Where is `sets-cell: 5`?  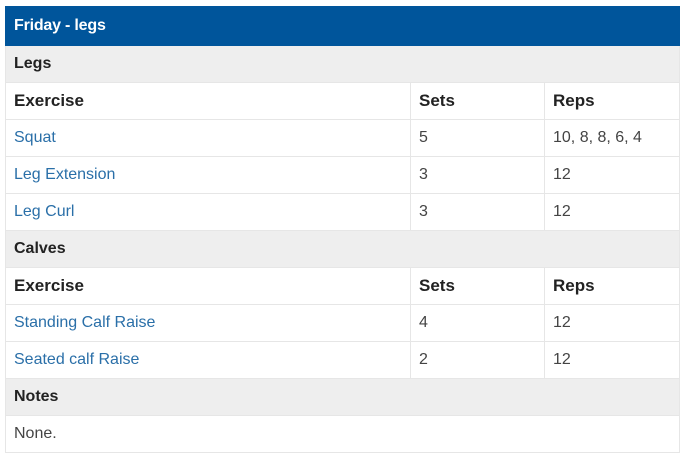
sets-cell: 5 is located at coordinates (477, 138).